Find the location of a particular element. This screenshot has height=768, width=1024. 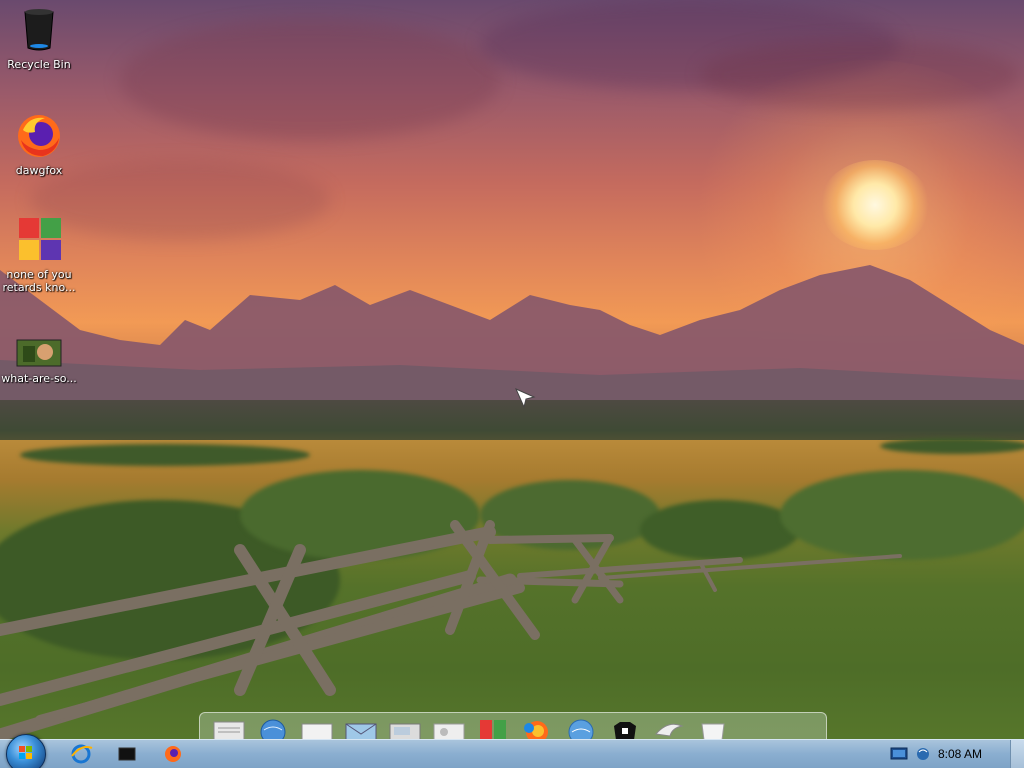

recycle-bin-icon is located at coordinates (39, 30).